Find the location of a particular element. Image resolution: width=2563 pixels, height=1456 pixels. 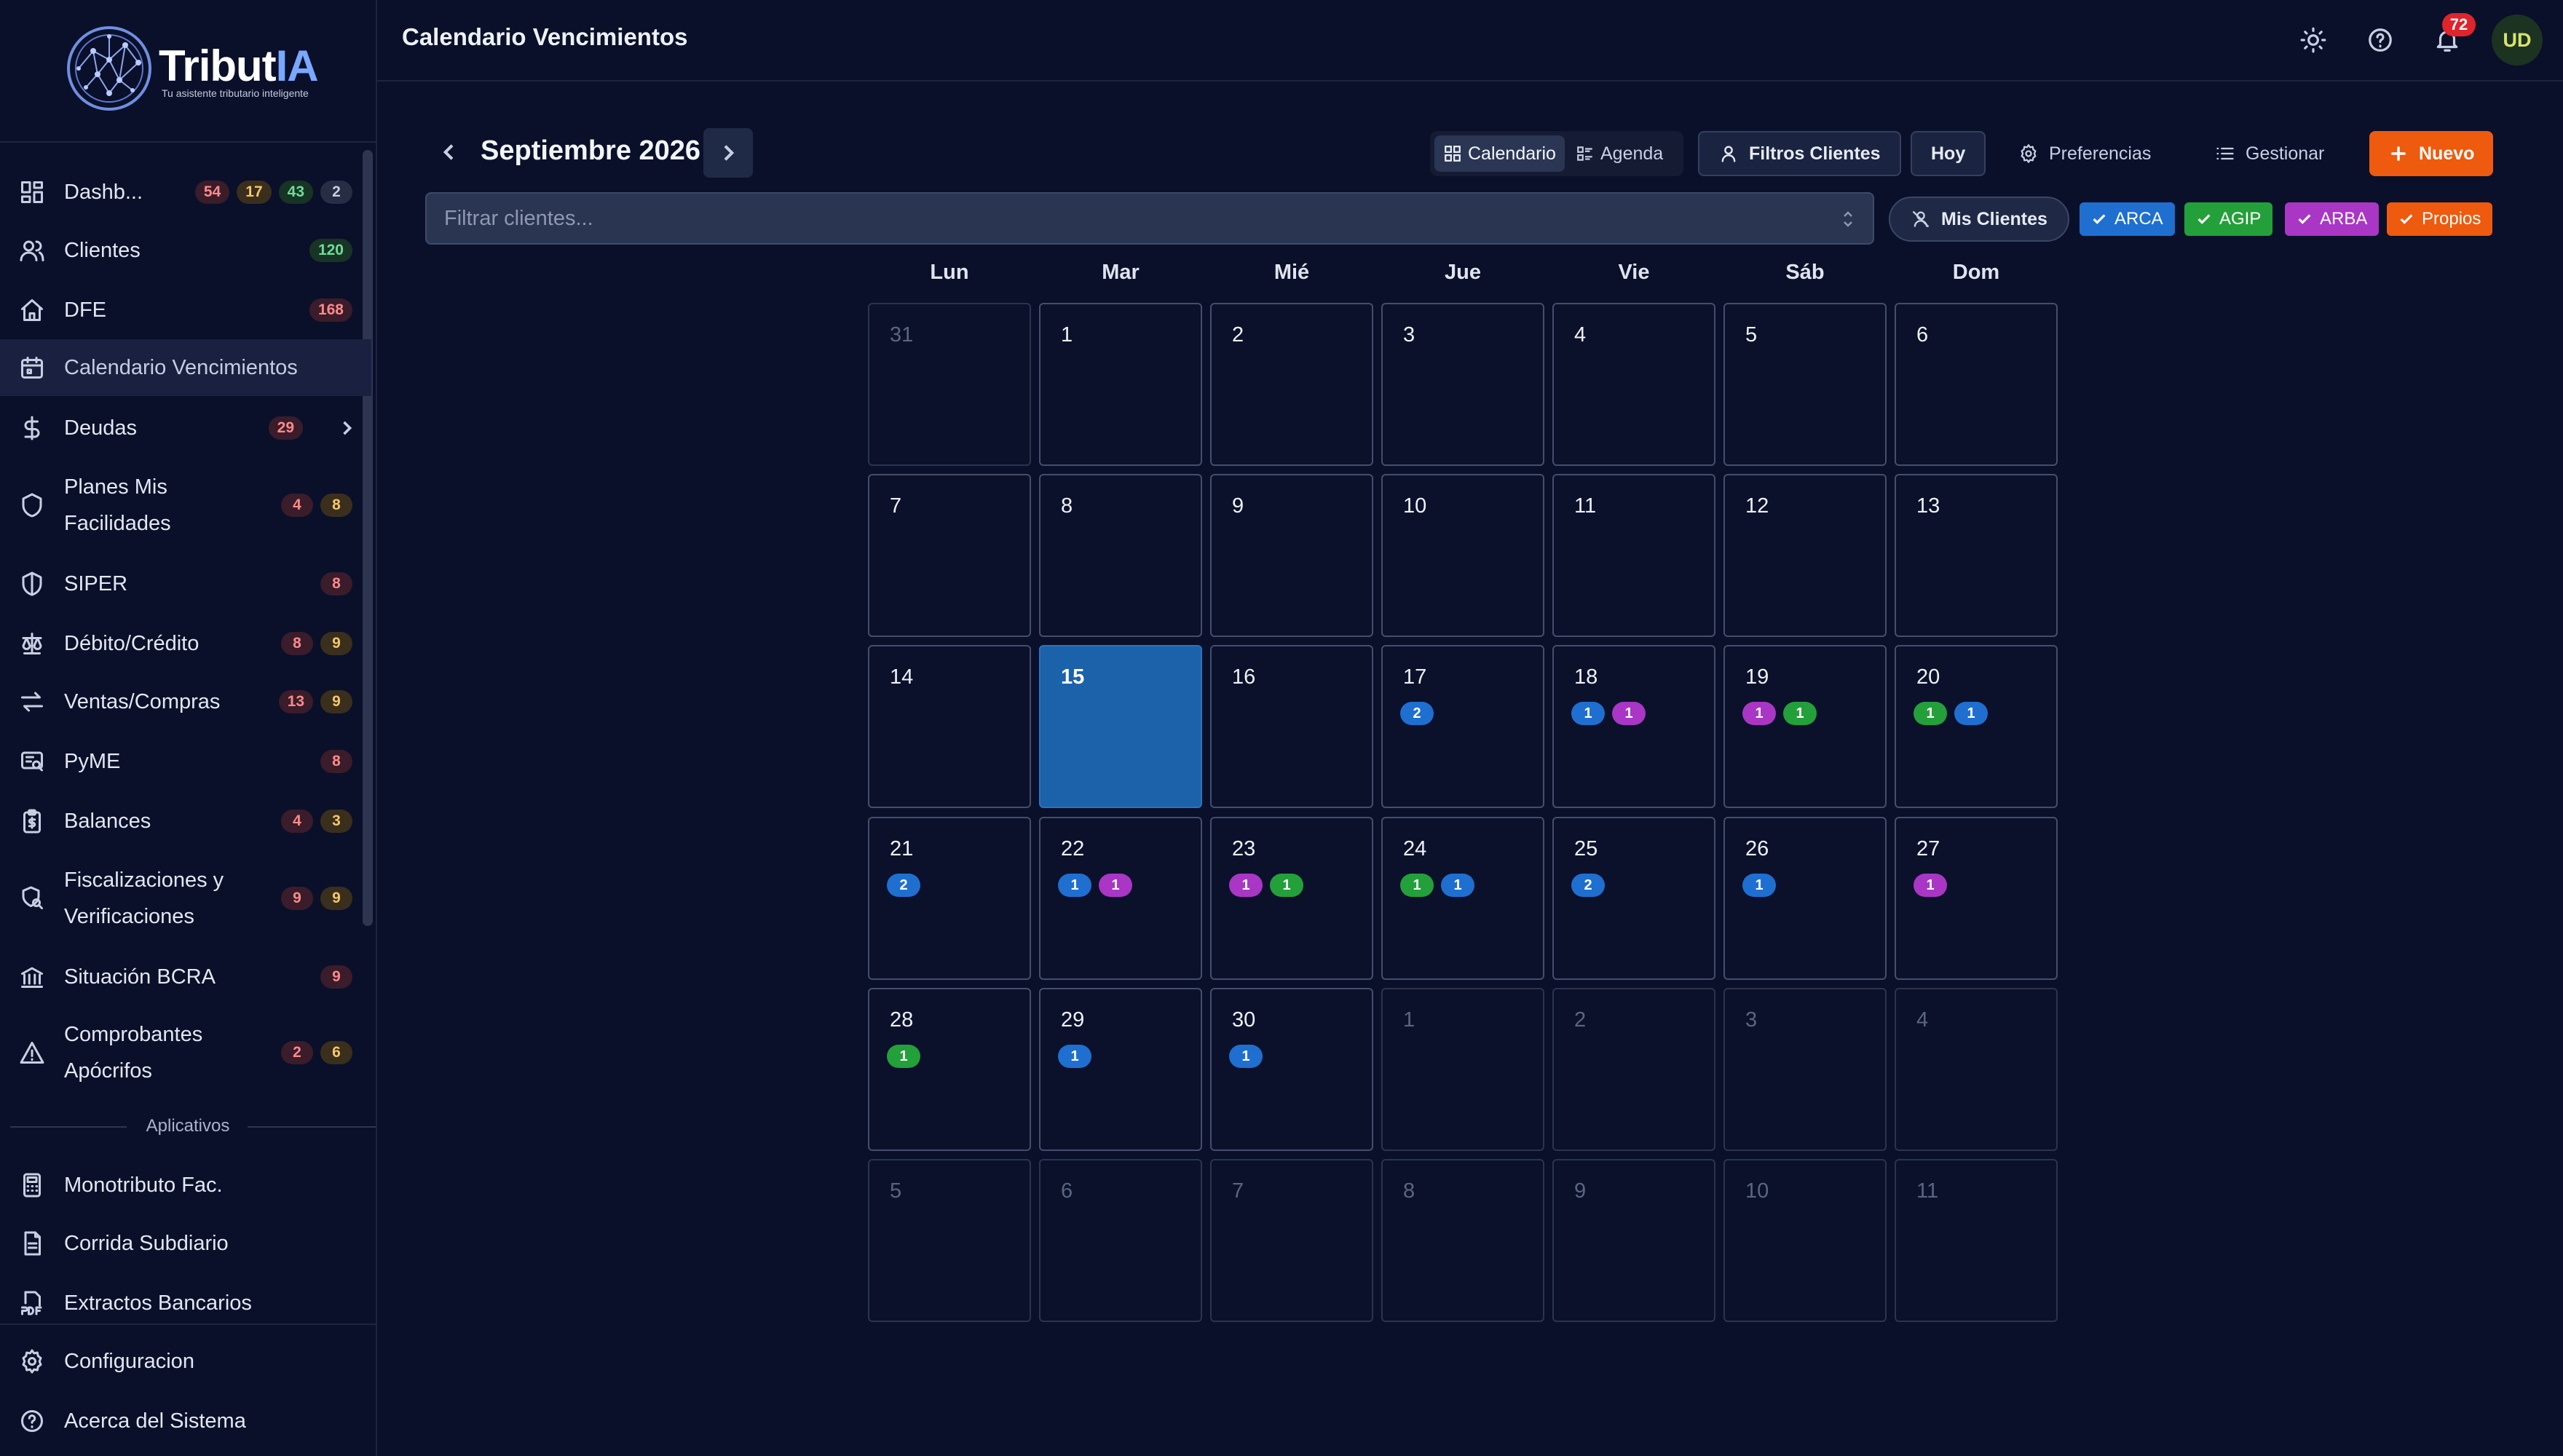

day-cell: 16 is located at coordinates (1291, 726).